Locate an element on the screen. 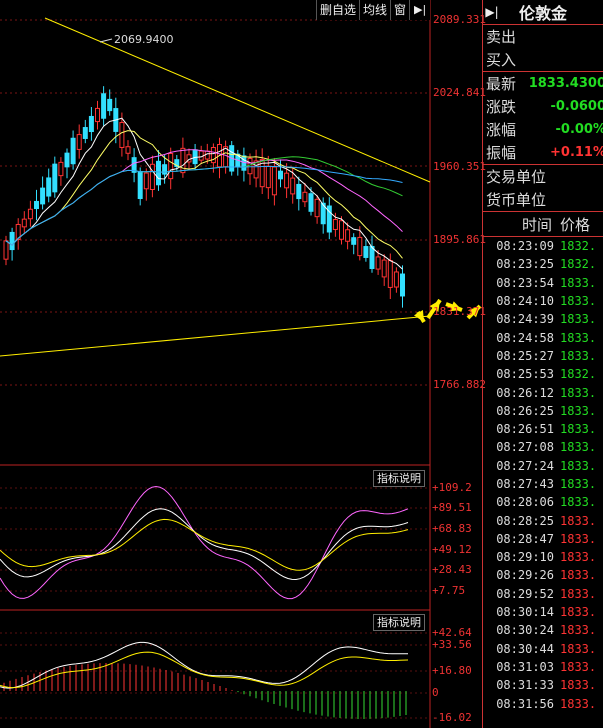 This screenshot has height=728, width=603. tick-time: 08:29:10 is located at coordinates (525, 557).